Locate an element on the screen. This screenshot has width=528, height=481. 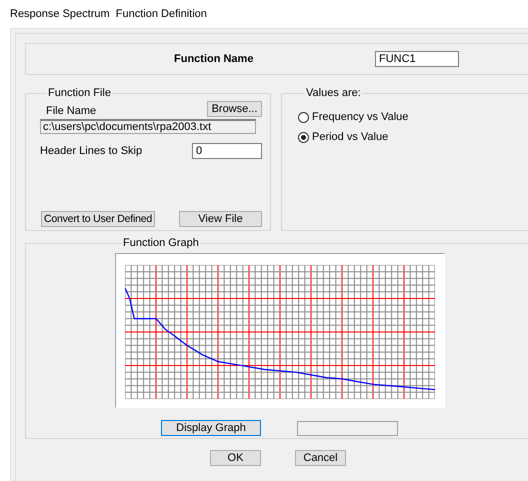
radio-label: Frequency vs Value is located at coordinates (360, 117).